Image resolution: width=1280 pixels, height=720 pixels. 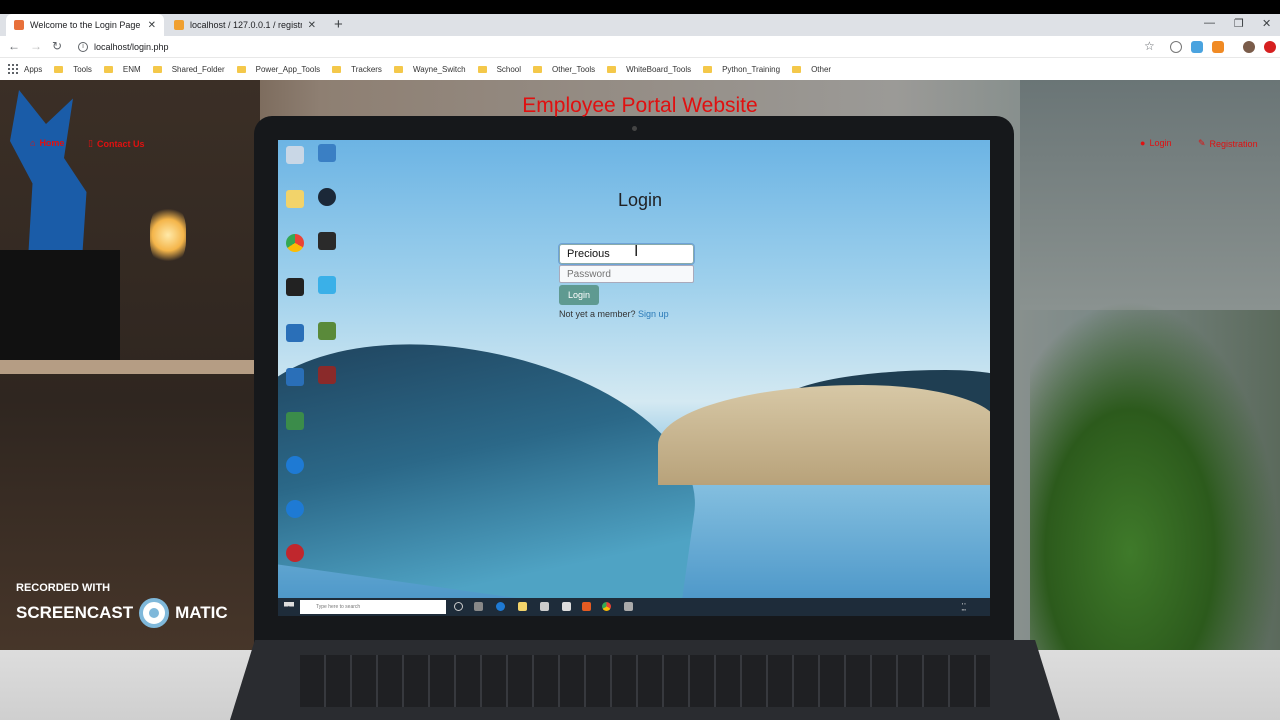 What do you see at coordinates (1249, 47) in the screenshot?
I see `profile-avatar-icon` at bounding box center [1249, 47].